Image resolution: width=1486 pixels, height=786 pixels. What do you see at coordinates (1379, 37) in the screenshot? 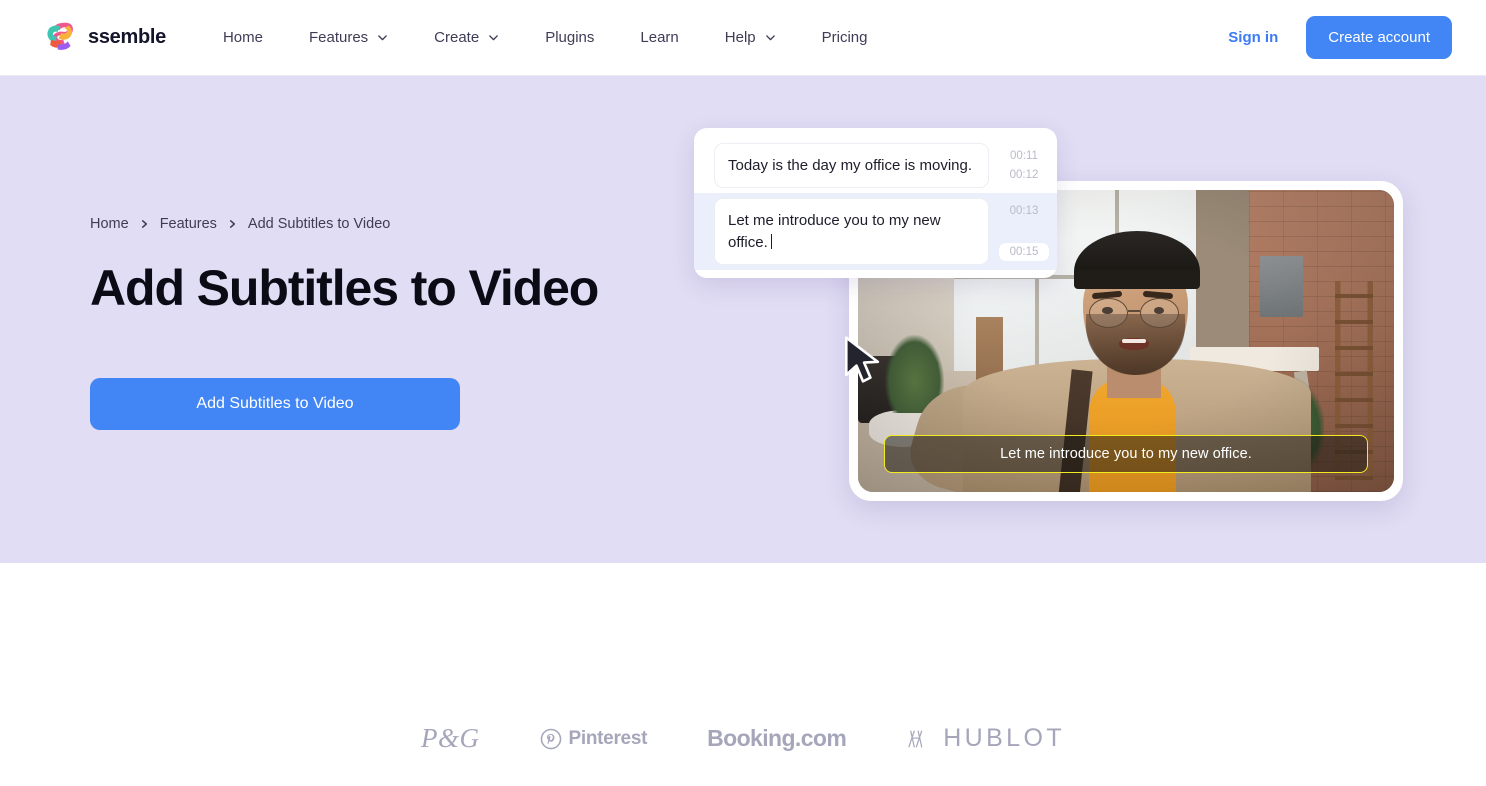
I see `create-account-button: Create account` at bounding box center [1379, 37].